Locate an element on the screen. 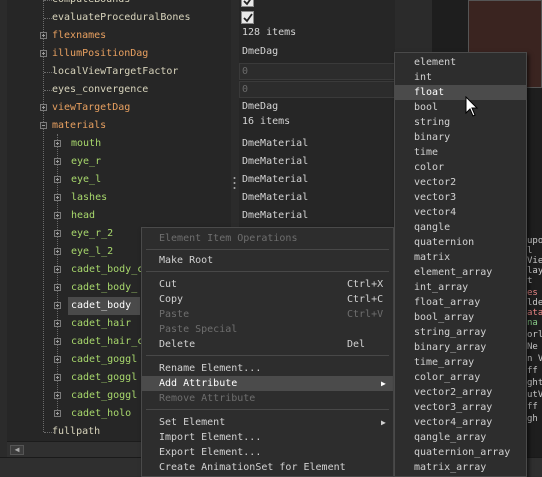 The height and width of the screenshot is (477, 542). tree-row: eye_l is located at coordinates (119, 180).